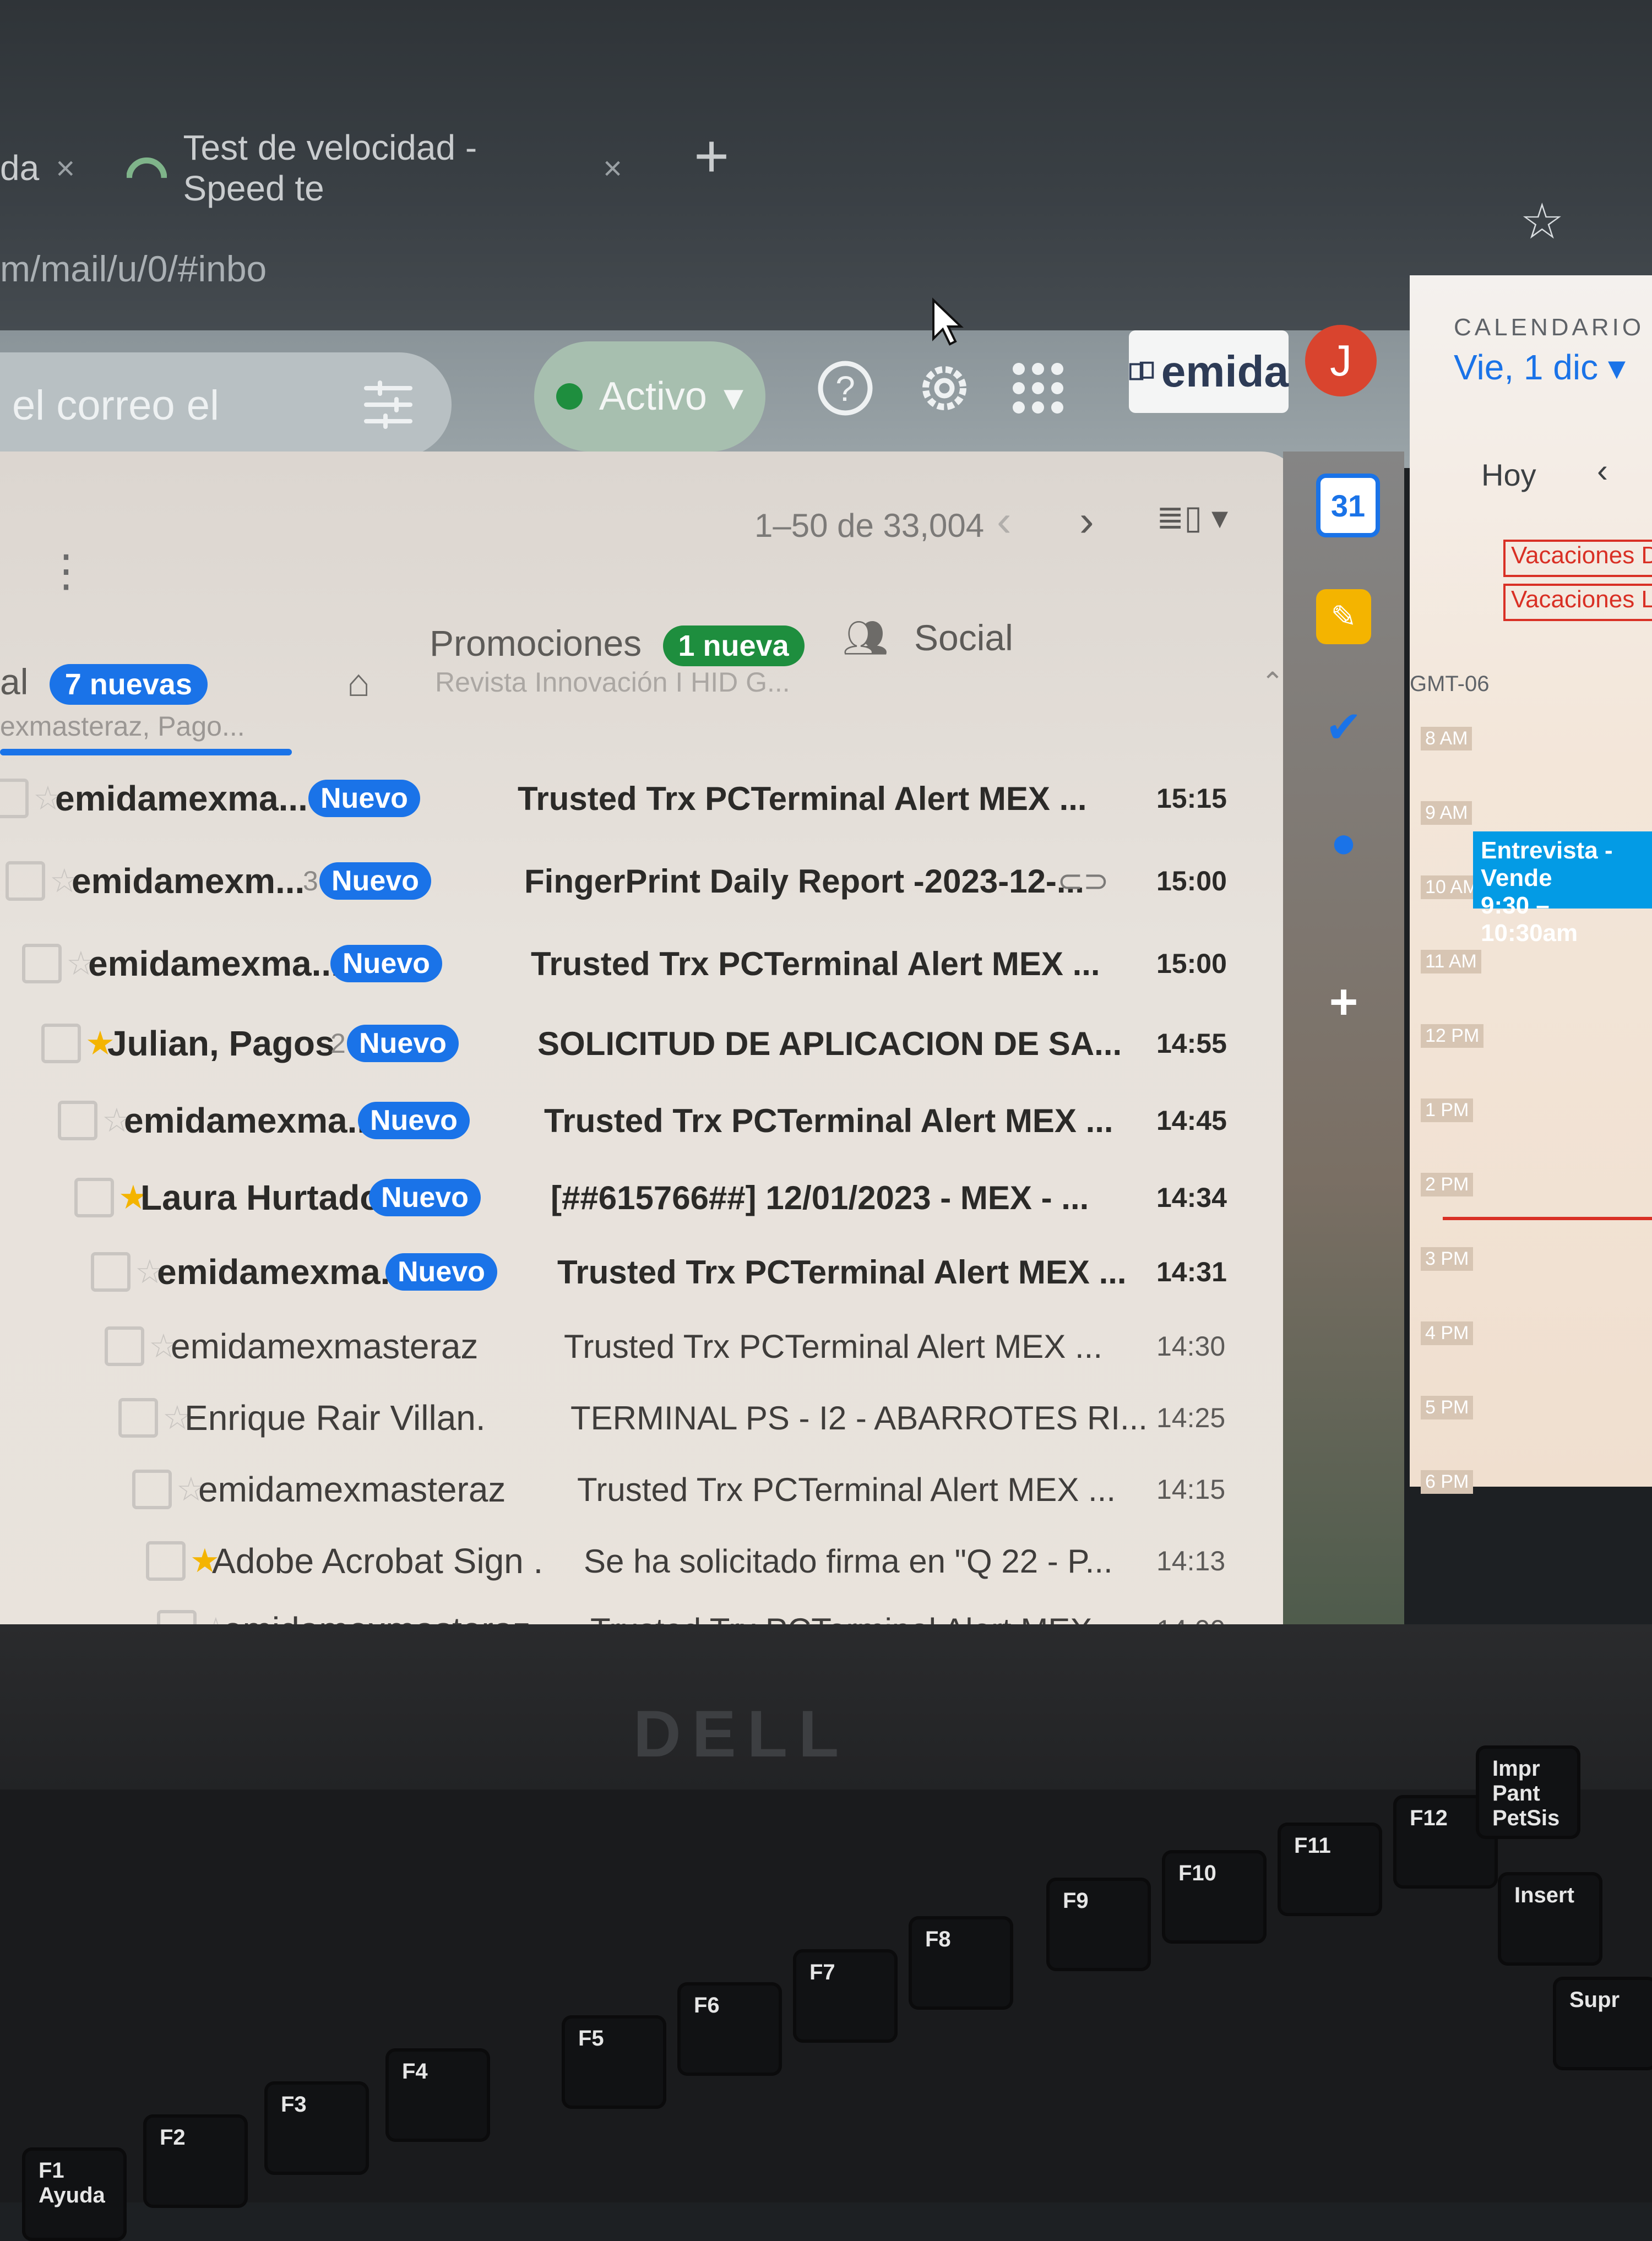 The width and height of the screenshot is (1652, 2241). What do you see at coordinates (388, 404) in the screenshot?
I see `search-options-icon` at bounding box center [388, 404].